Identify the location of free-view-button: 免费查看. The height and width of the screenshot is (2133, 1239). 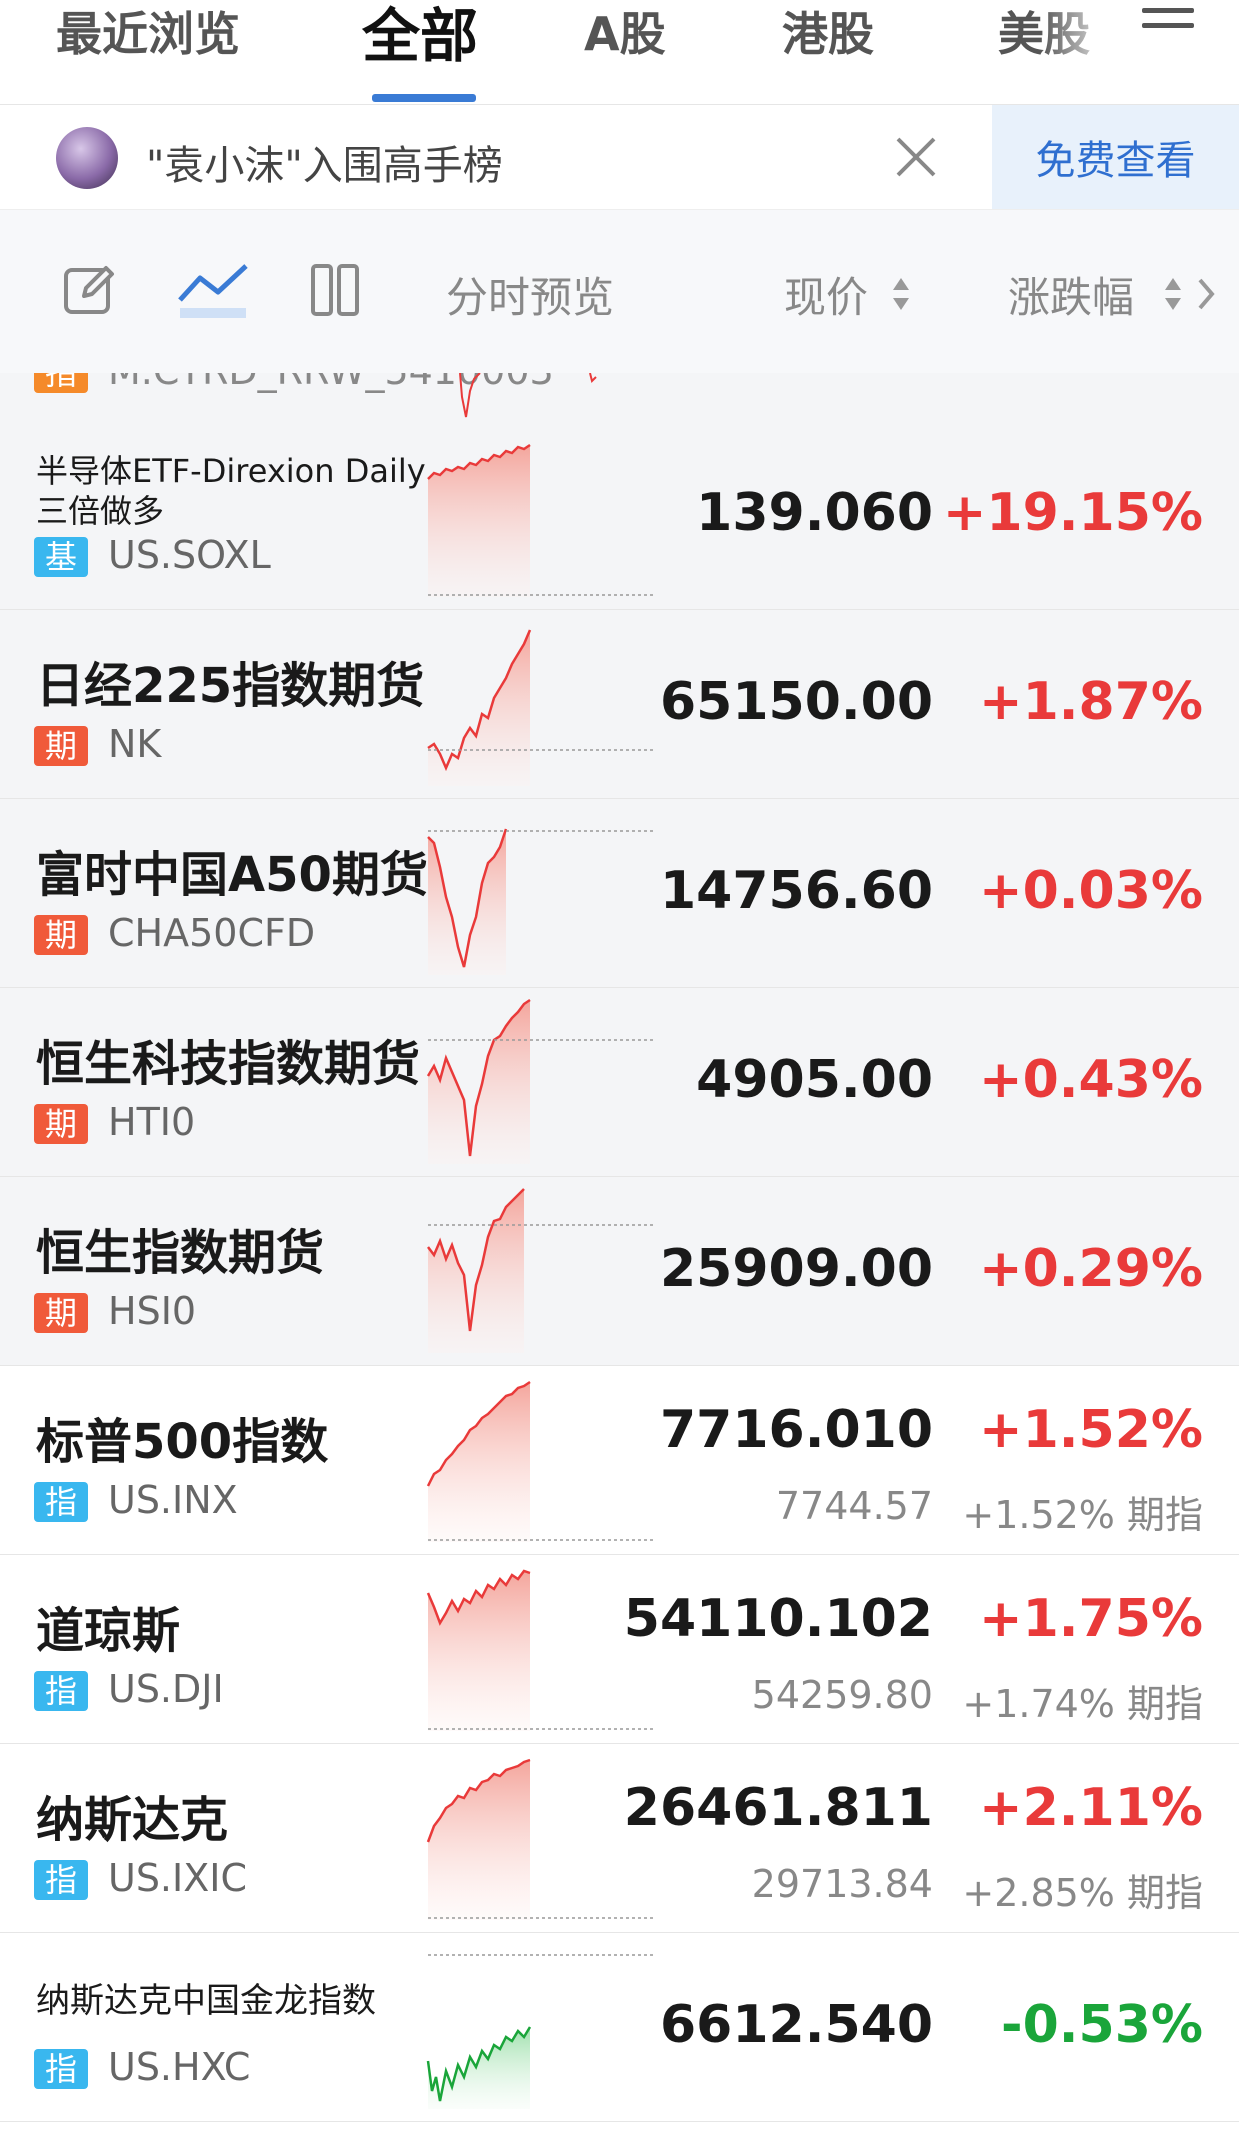
(1115, 157).